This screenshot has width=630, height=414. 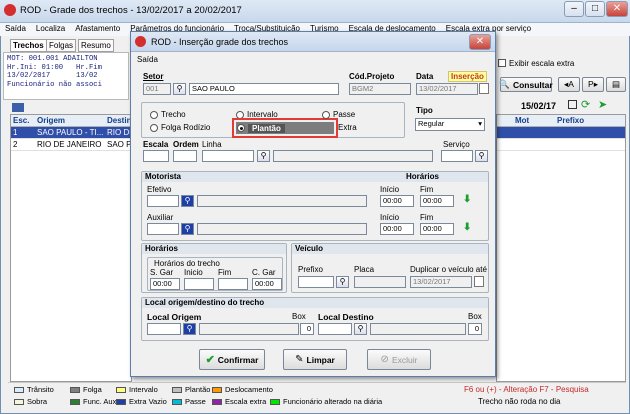 I want to click on duplicar-label: Duplicar o veículo até, so click(x=448, y=269).